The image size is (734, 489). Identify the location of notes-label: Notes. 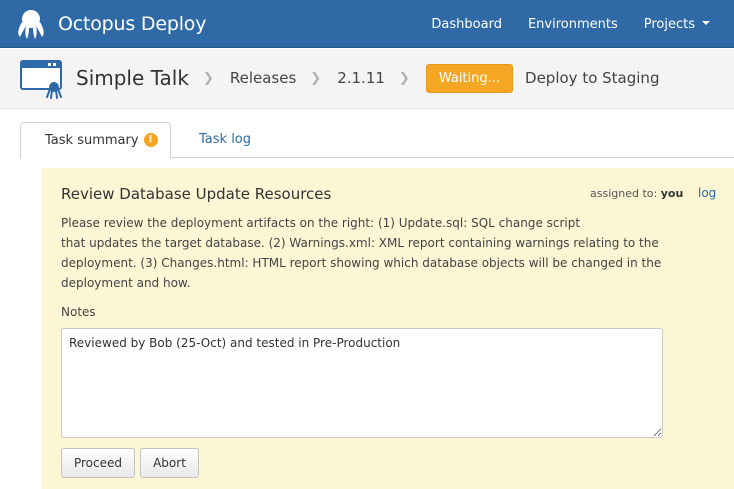
(78, 312).